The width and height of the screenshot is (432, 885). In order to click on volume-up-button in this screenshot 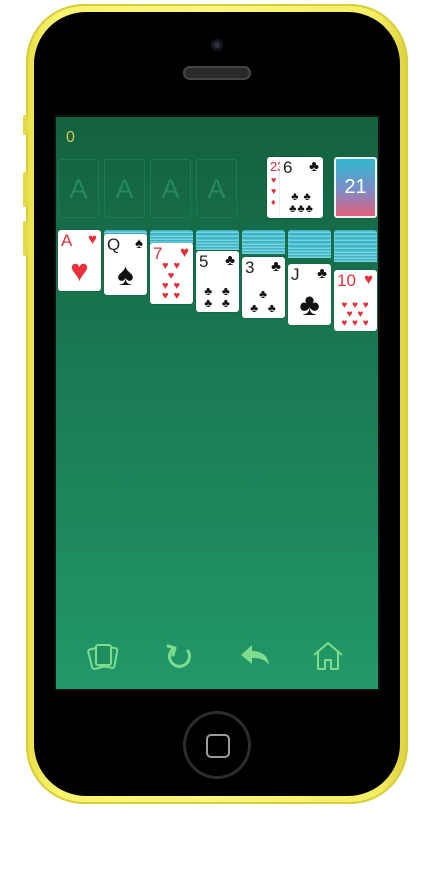, I will do `click(25, 189)`.